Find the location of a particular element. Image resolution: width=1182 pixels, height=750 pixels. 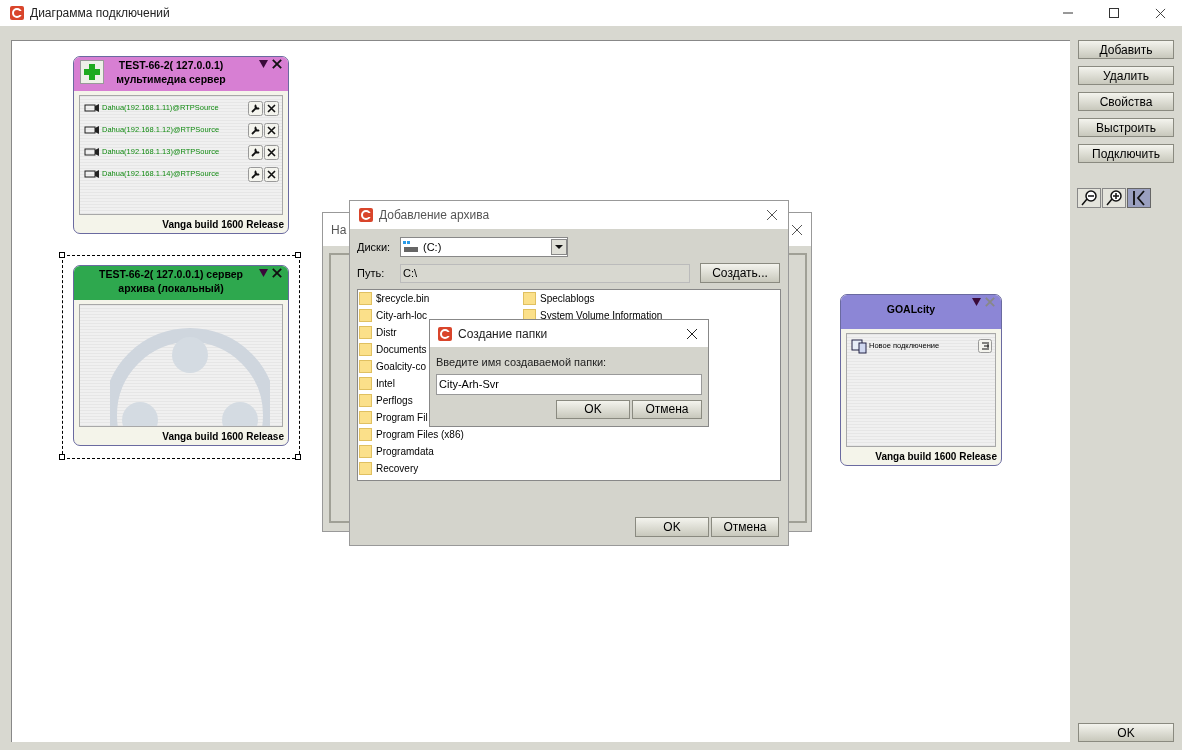

dialog-title: На is located at coordinates (339, 230).